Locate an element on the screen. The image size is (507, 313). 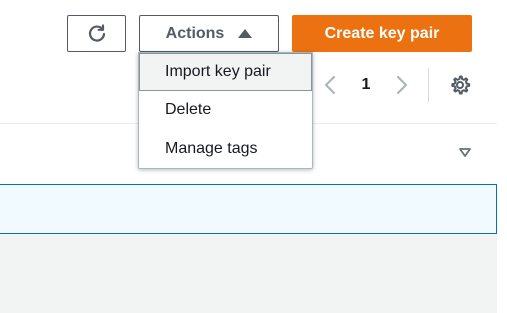
preferences-button is located at coordinates (460, 85).